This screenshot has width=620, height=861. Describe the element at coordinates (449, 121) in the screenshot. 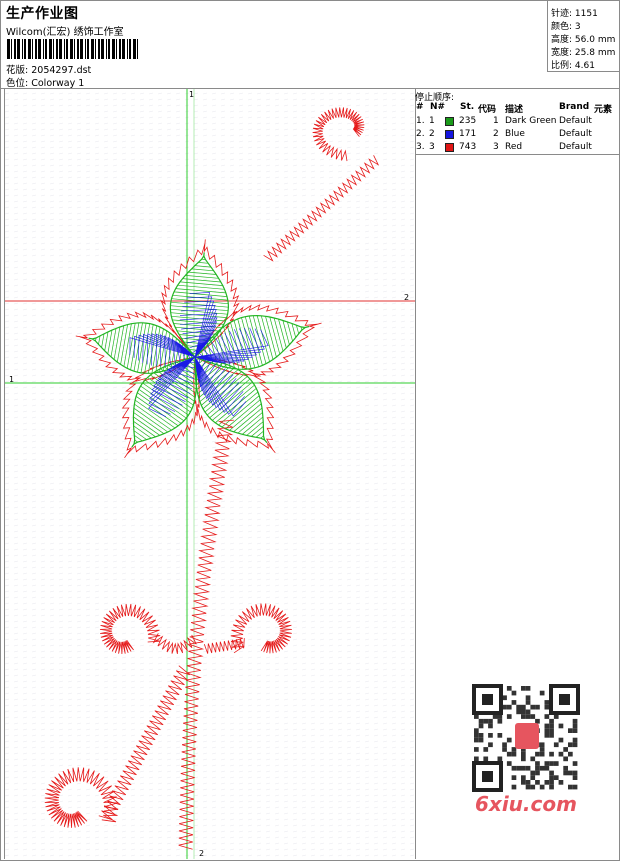

I see `color-swatch-green` at that location.